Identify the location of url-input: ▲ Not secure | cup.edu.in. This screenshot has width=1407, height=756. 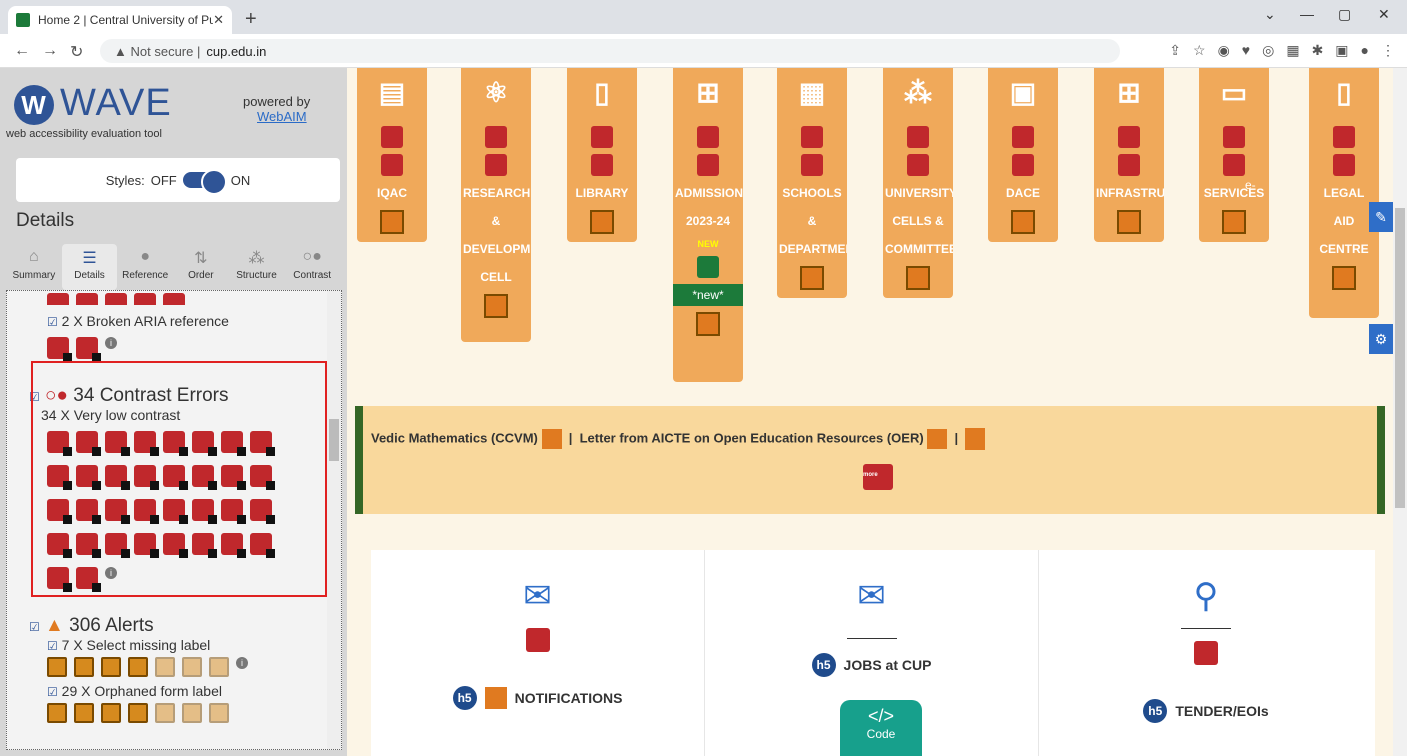
(610, 51).